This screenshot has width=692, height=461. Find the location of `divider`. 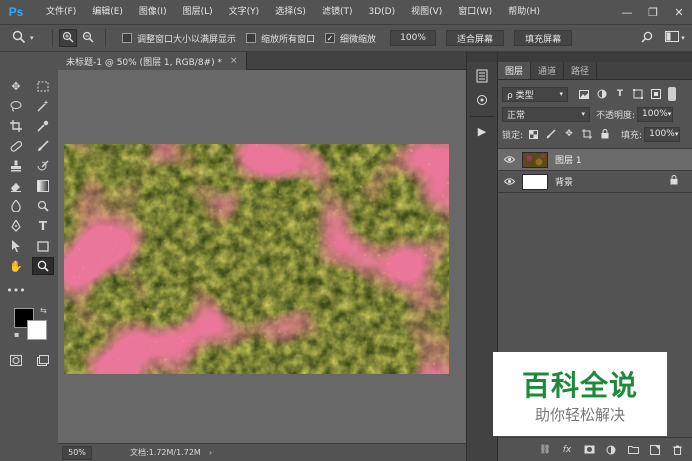

divider is located at coordinates (52, 38).